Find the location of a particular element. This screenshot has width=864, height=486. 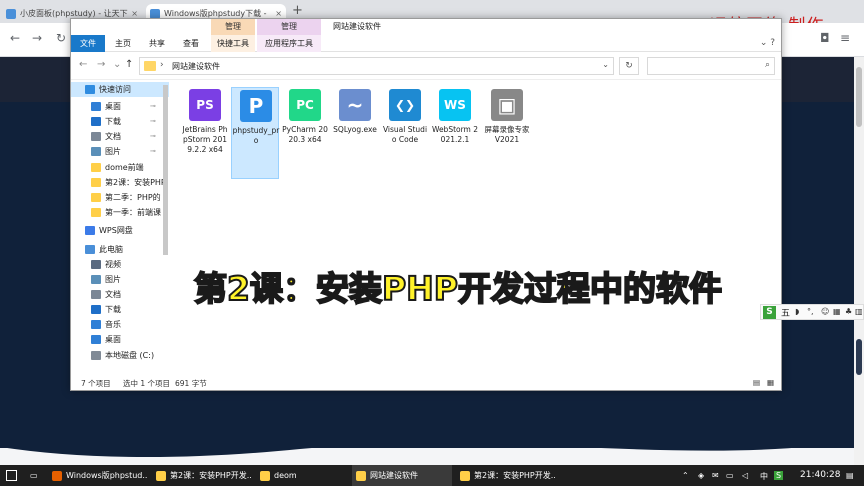

reload-icon: ↻ is located at coordinates (61, 38).